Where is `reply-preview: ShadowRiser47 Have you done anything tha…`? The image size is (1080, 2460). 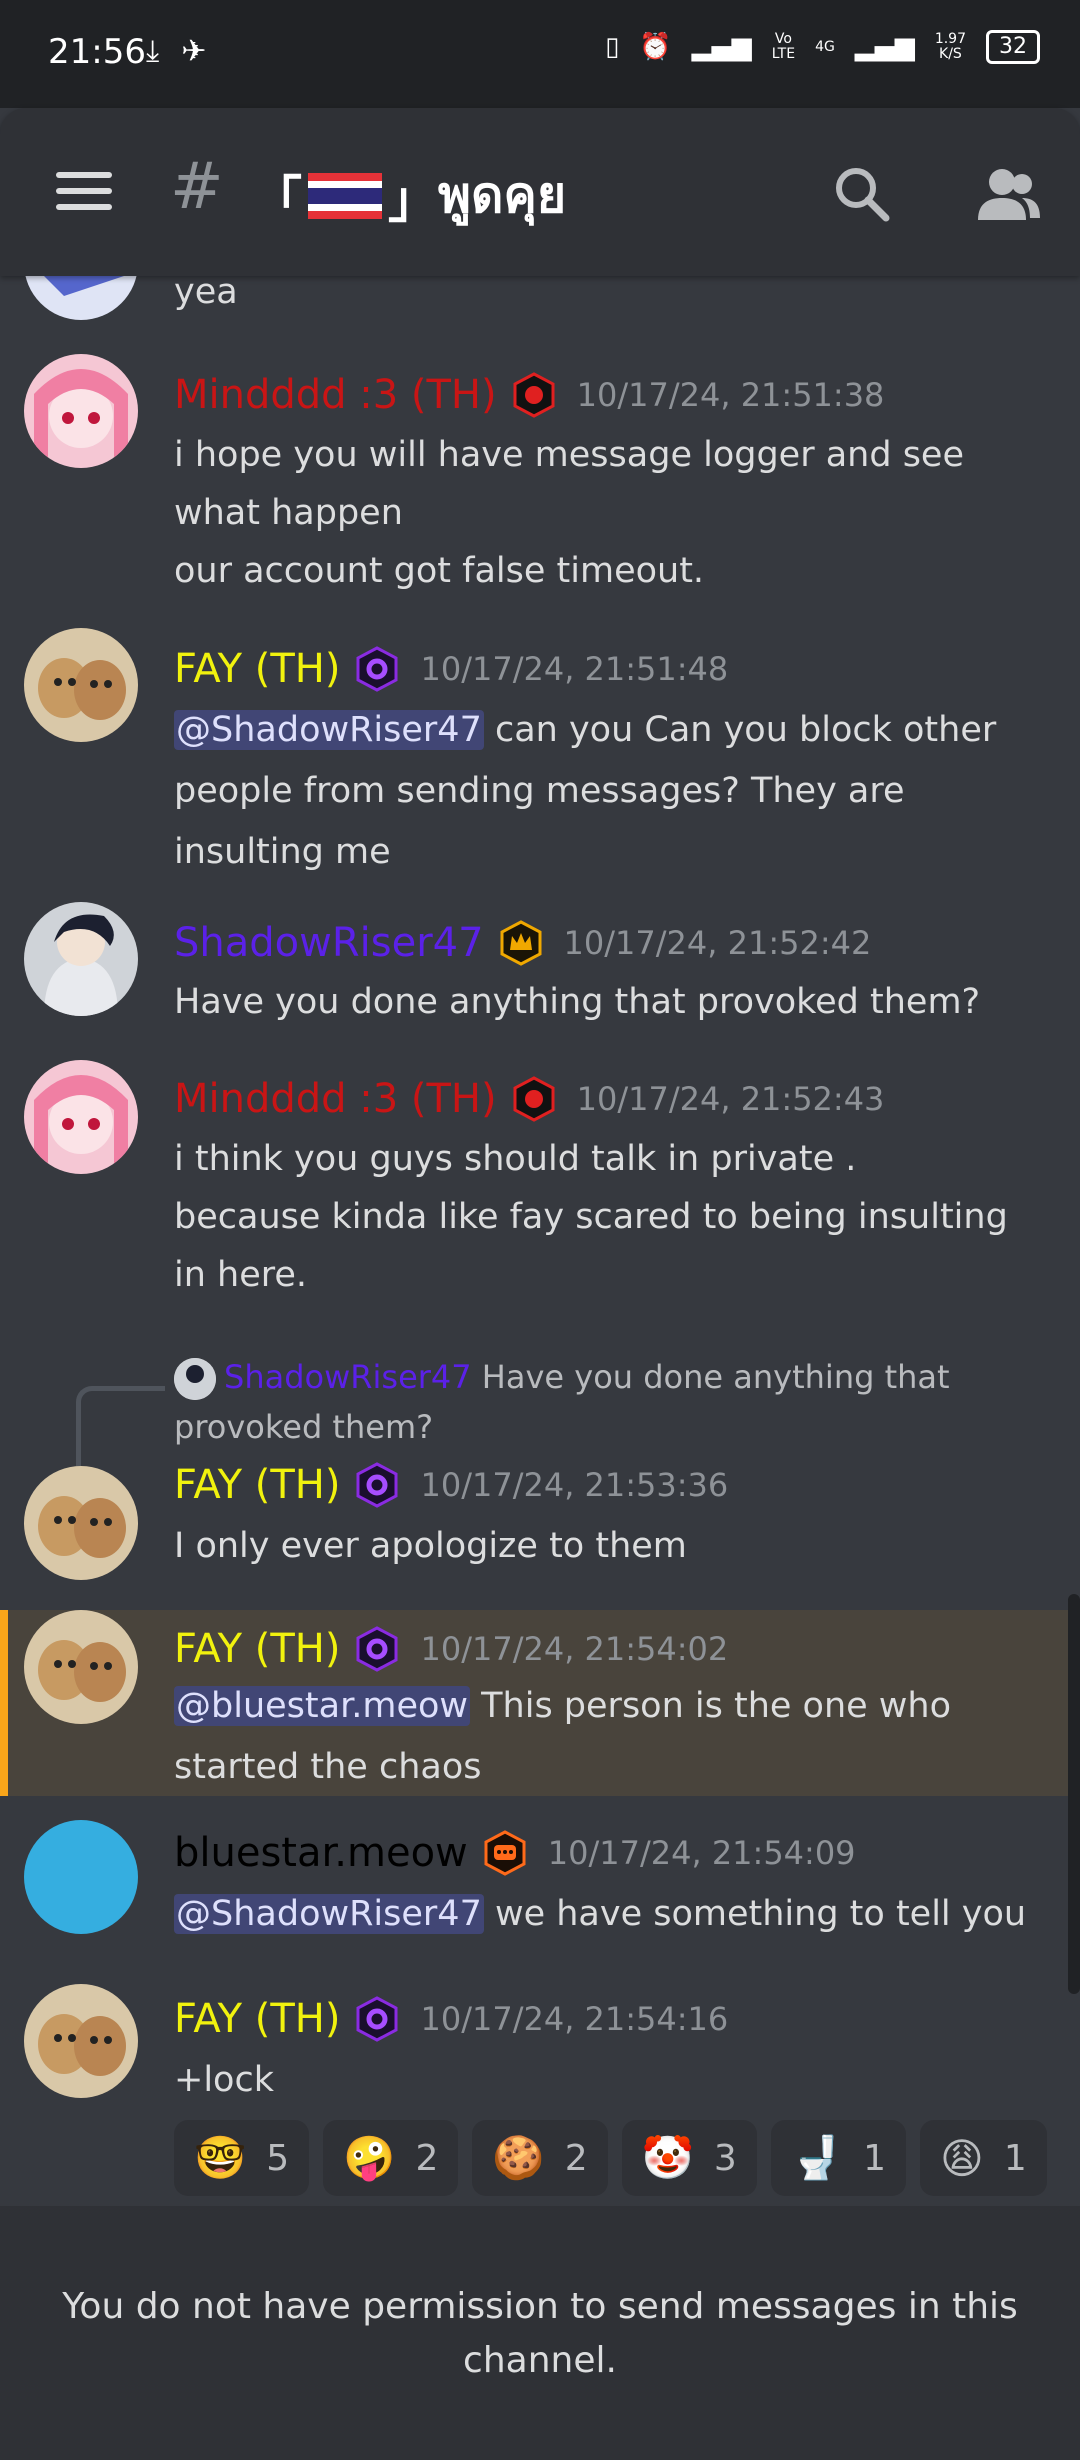
reply-preview: ShadowRiser47 Have you done anything tha… is located at coordinates (597, 1402).